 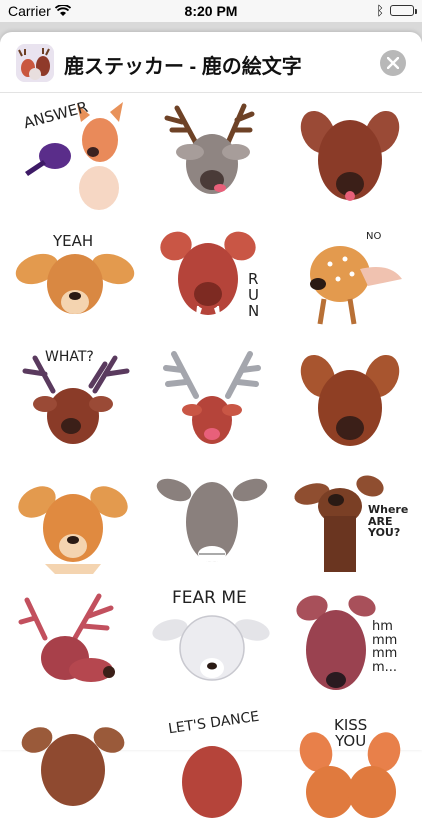 What do you see at coordinates (374, 236) in the screenshot?
I see `sticker-caption: NO` at bounding box center [374, 236].